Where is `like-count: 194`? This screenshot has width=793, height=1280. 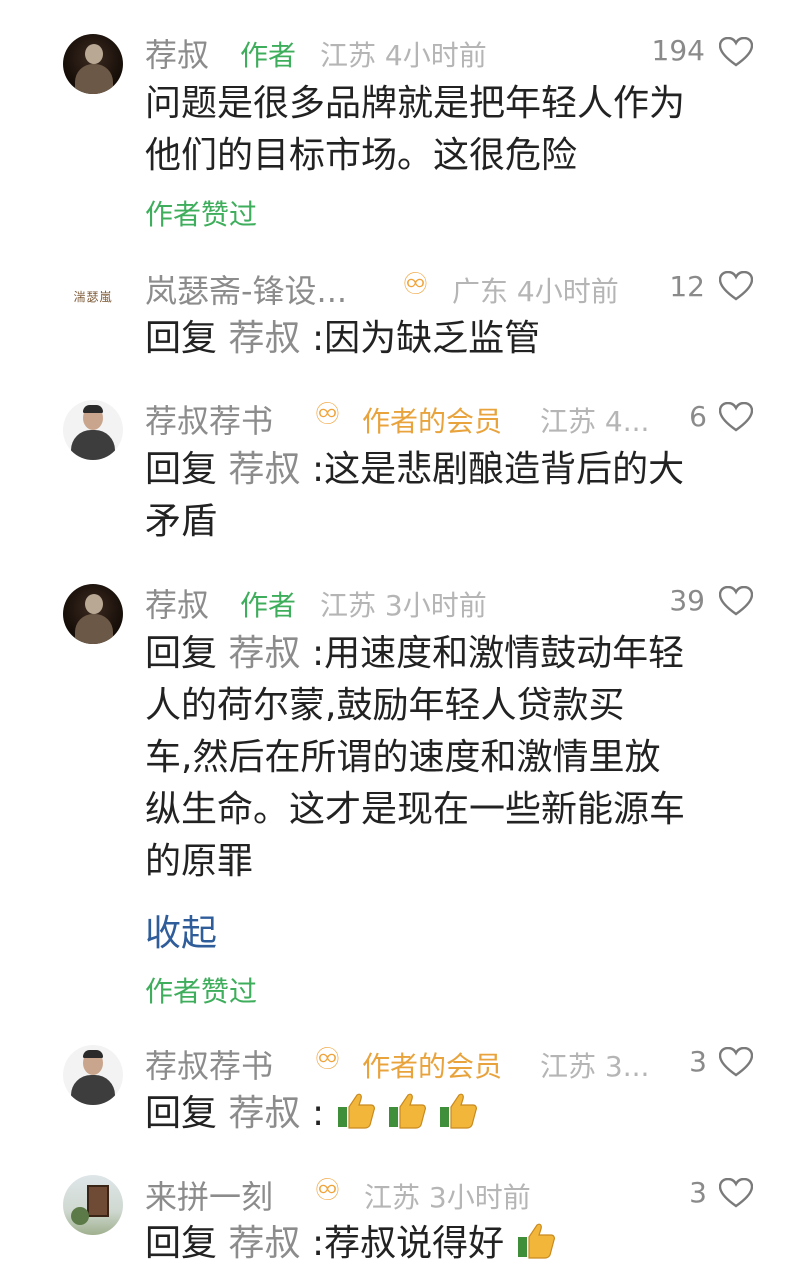 like-count: 194 is located at coordinates (678, 50).